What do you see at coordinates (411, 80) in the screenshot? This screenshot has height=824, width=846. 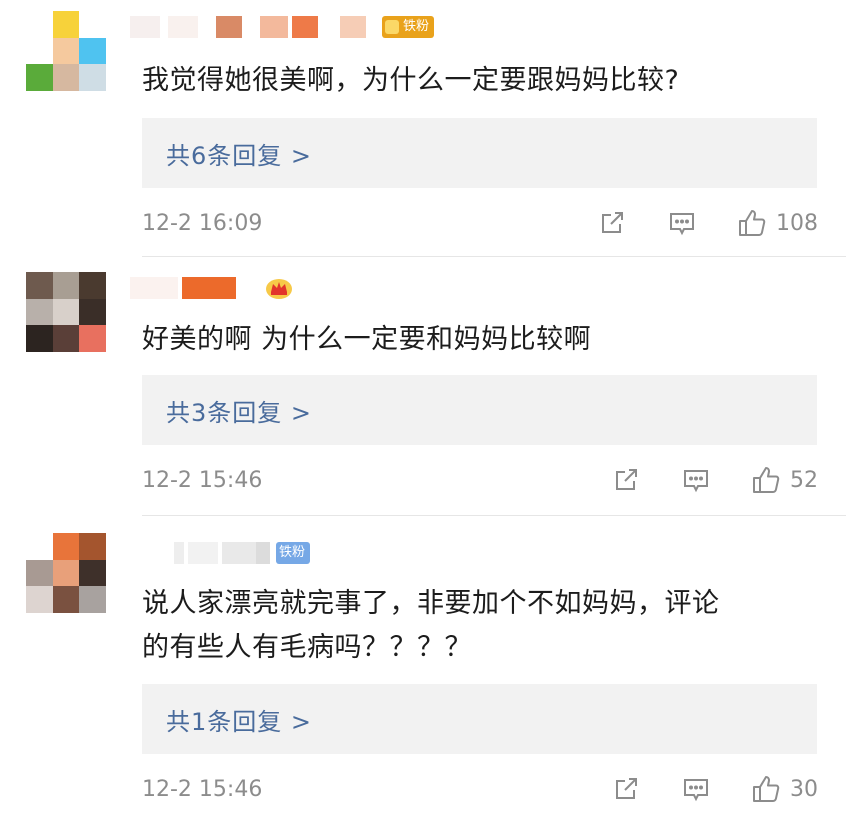 I see `comment-text: 我觉得她很美啊，为什么一定要跟妈妈比较?` at bounding box center [411, 80].